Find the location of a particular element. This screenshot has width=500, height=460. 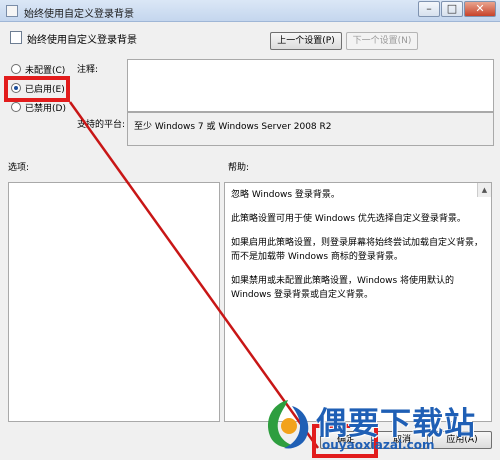

watermark-url: ouyaoxiazai.com is located at coordinates (378, 445).